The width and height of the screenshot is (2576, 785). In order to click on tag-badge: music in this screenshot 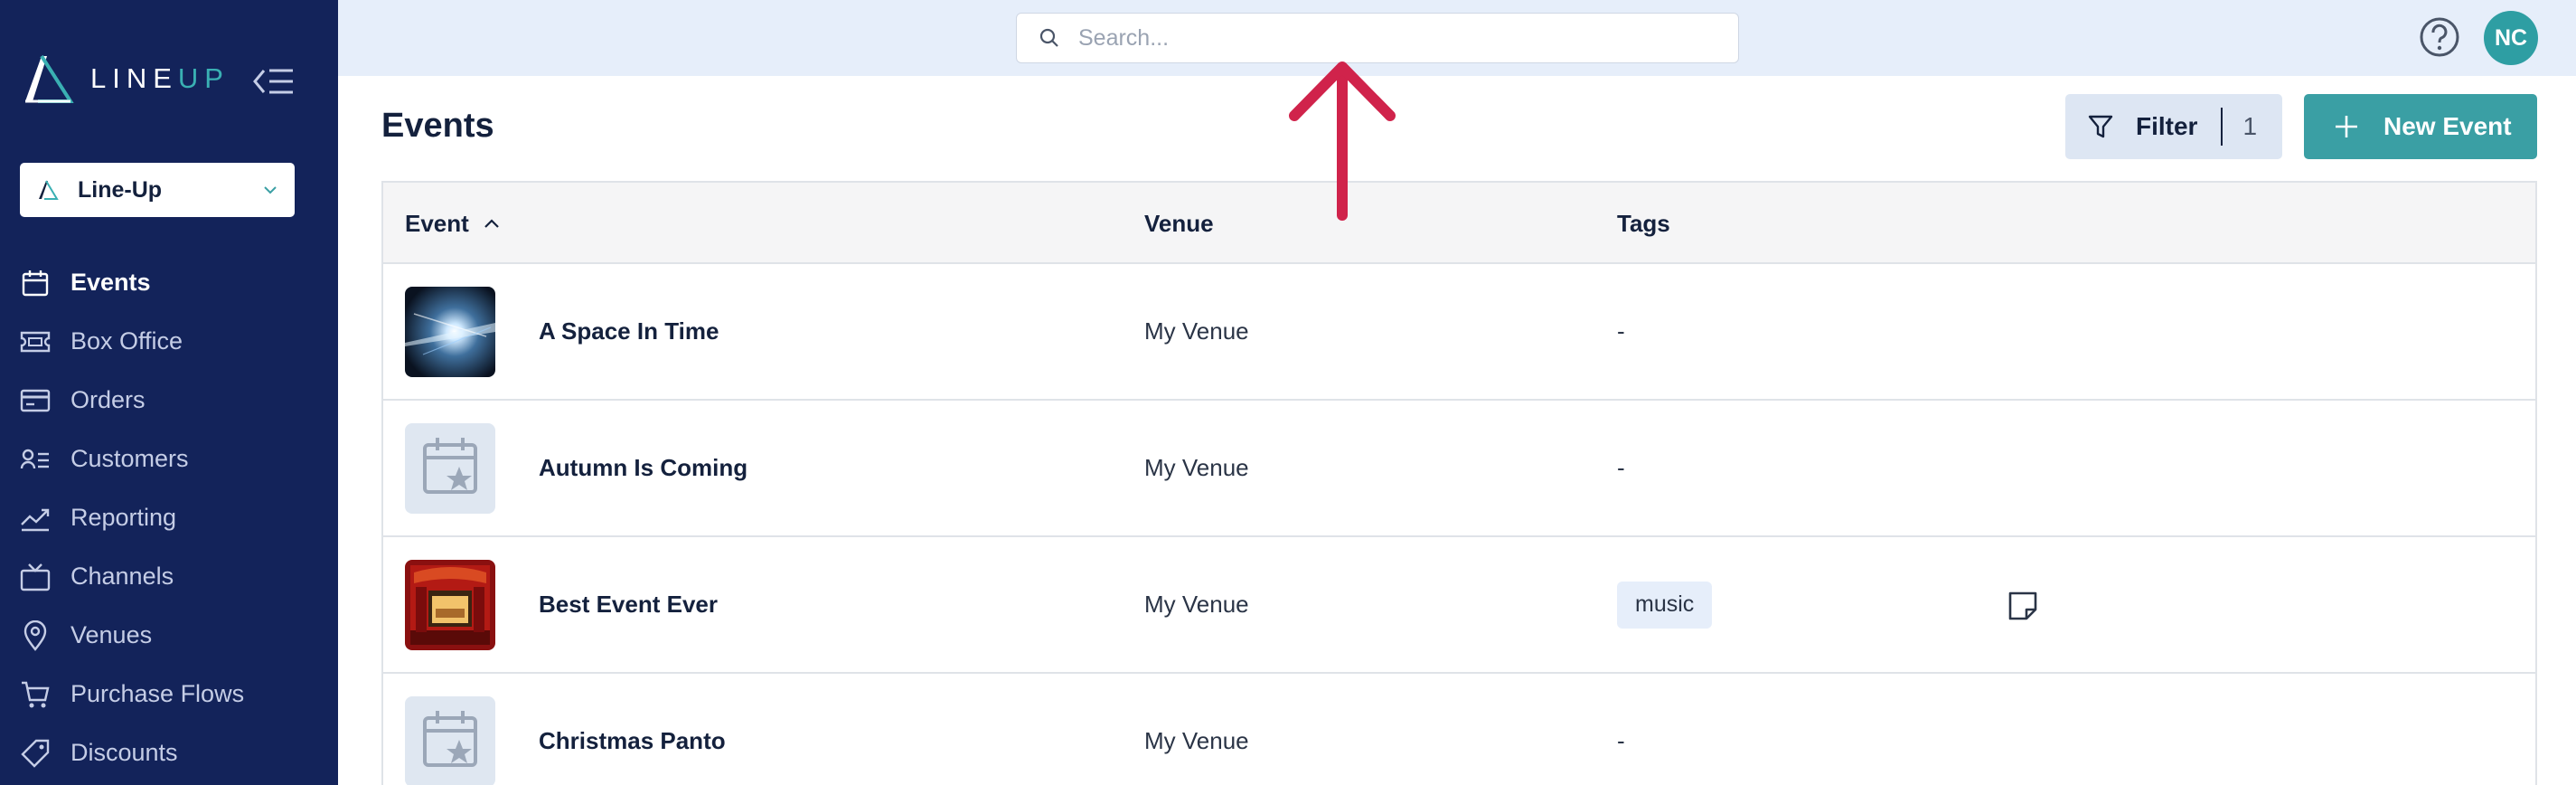, I will do `click(1665, 605)`.